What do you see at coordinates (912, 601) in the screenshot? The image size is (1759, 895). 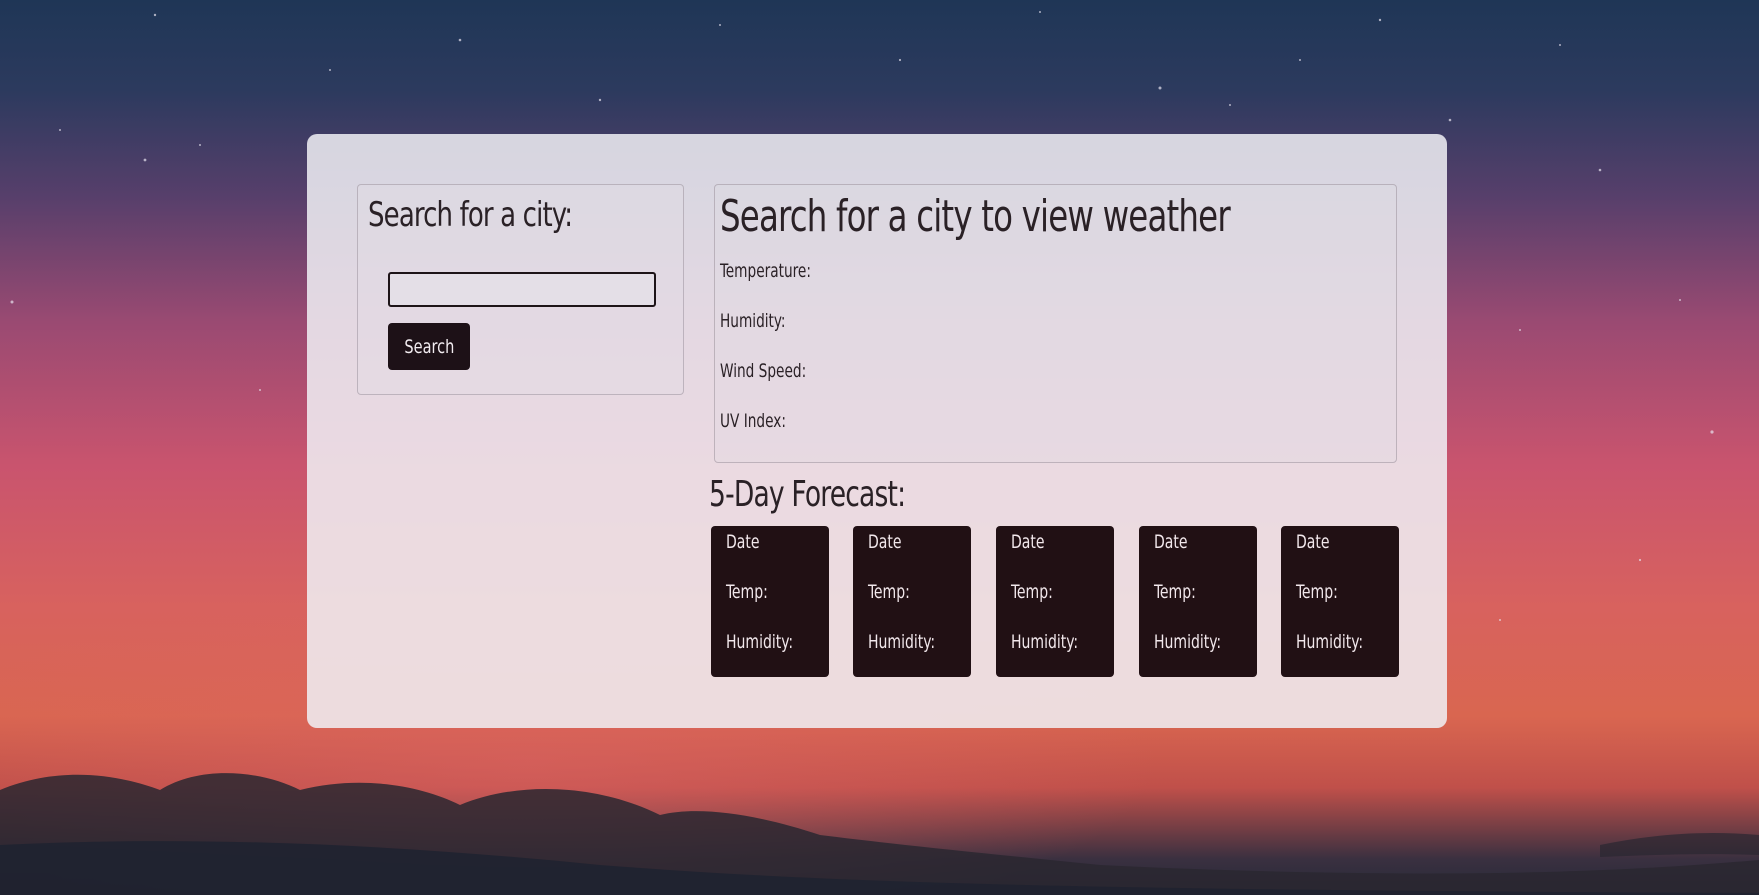 I see `forecast-card-day-2: Date Temp: Humidity:` at bounding box center [912, 601].